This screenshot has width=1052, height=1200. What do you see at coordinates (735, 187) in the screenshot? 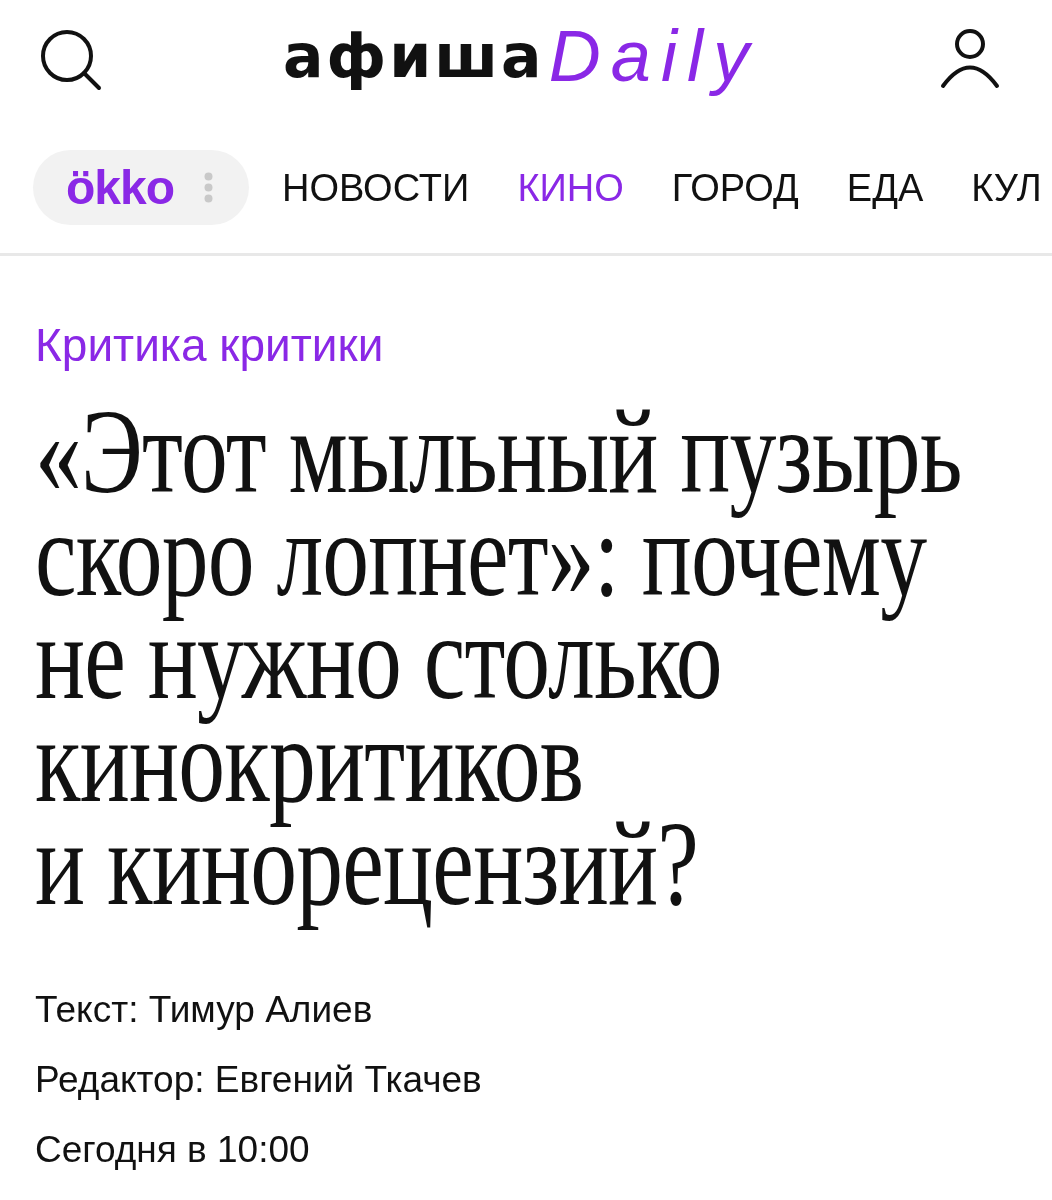
I see `nav-tab: ГОРОД` at bounding box center [735, 187].